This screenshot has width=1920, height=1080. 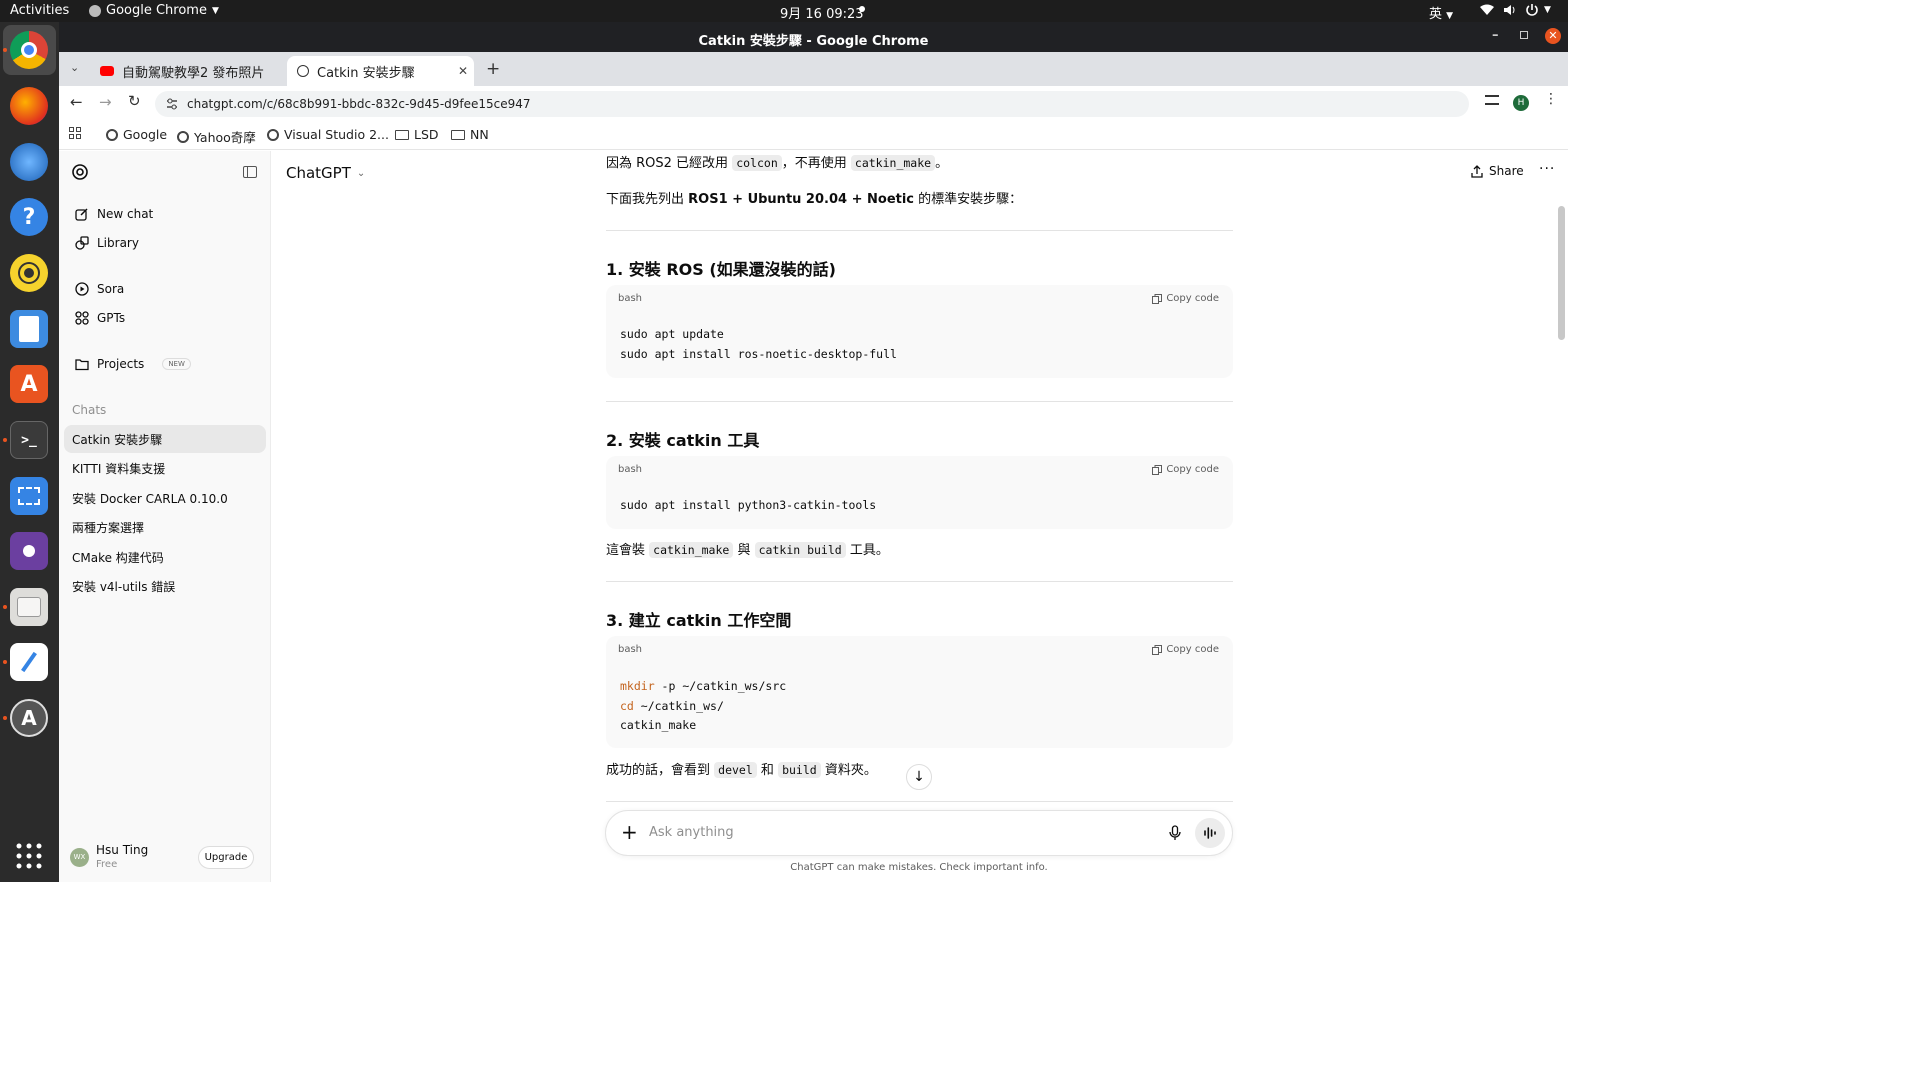 I want to click on pencil-square-icon, so click(x=82, y=214).